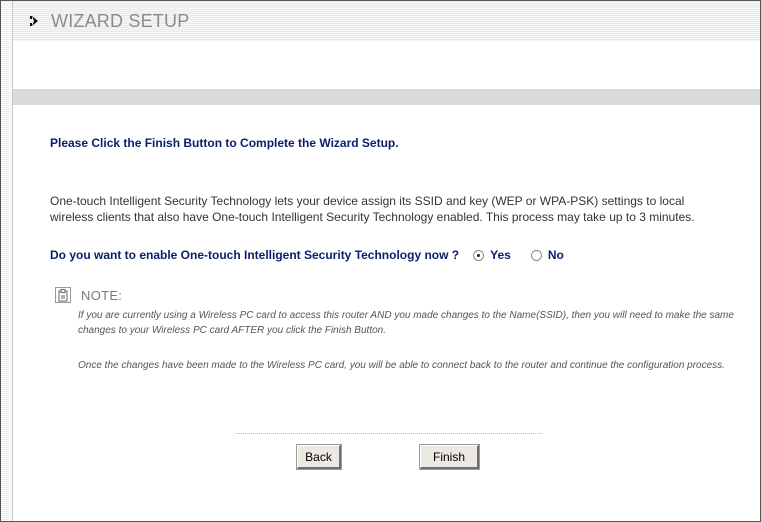 Image resolution: width=761 pixels, height=522 pixels. I want to click on page-title: WIZARD SETUP, so click(120, 21).